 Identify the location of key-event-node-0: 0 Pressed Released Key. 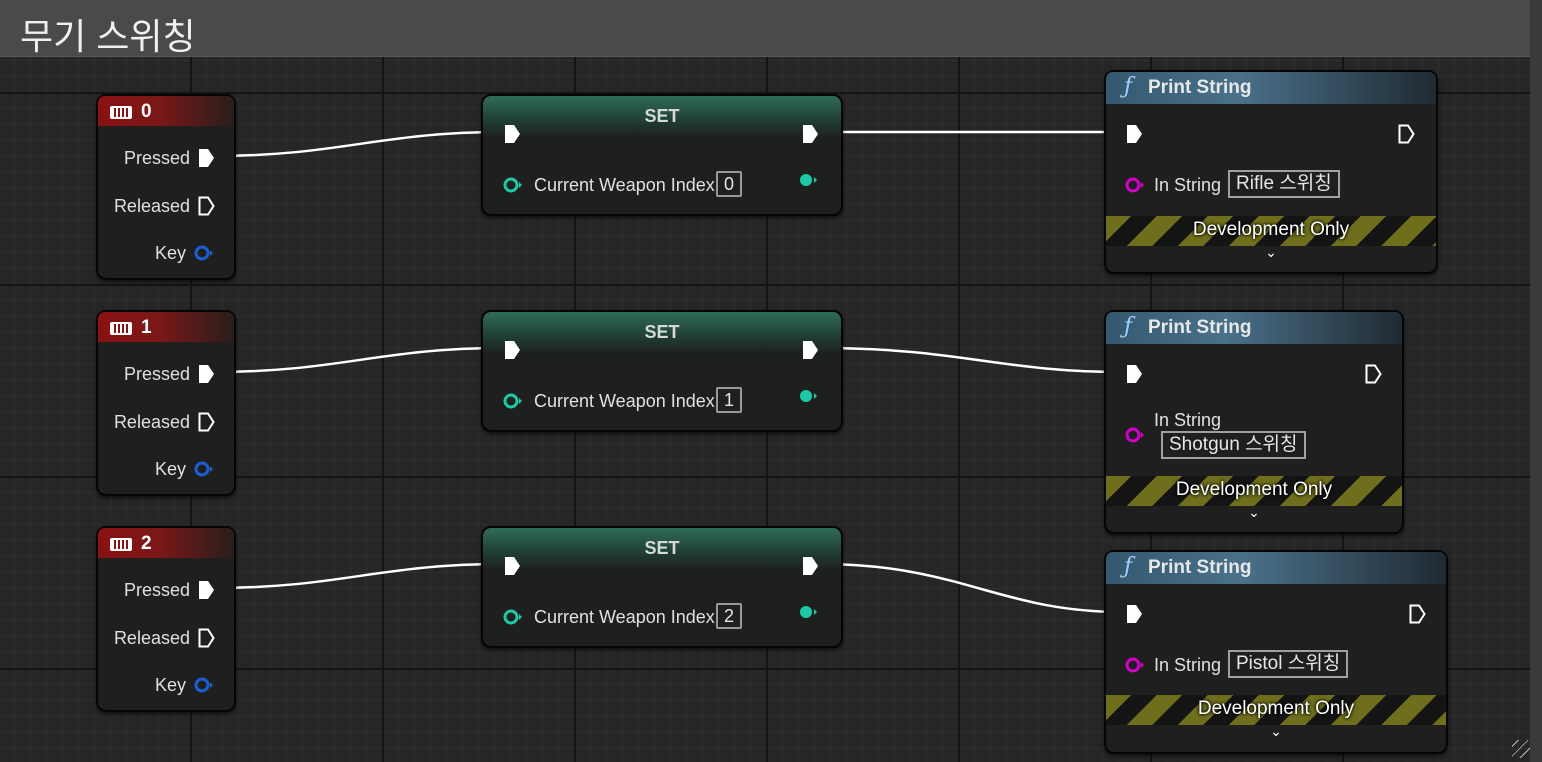
(166, 187).